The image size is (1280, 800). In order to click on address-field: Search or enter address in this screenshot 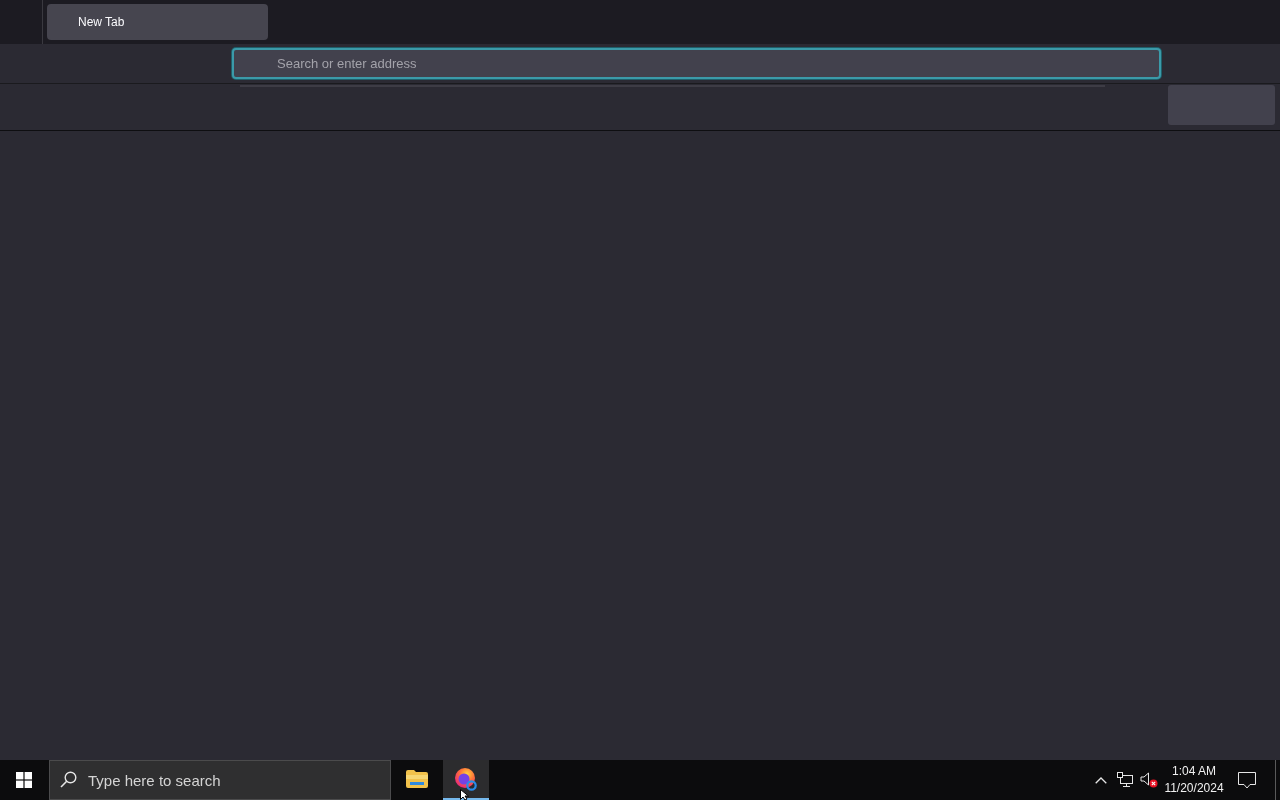, I will do `click(696, 63)`.